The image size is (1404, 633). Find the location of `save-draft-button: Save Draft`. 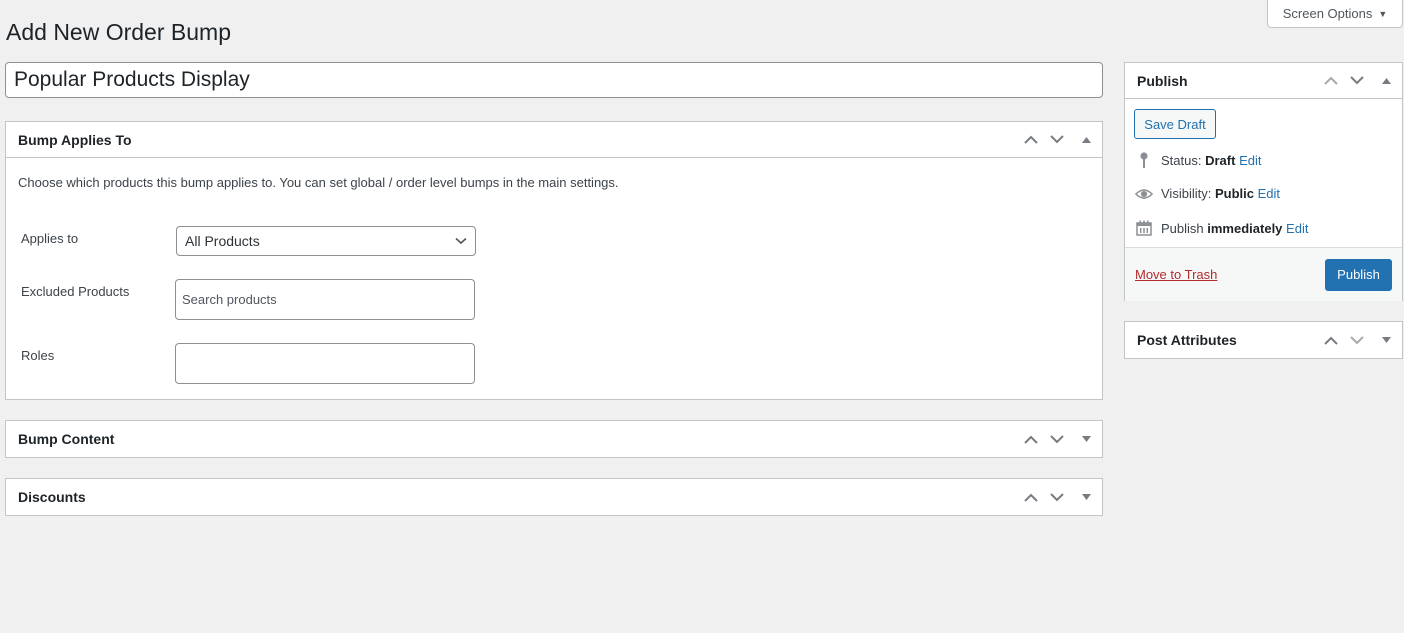

save-draft-button: Save Draft is located at coordinates (1175, 124).